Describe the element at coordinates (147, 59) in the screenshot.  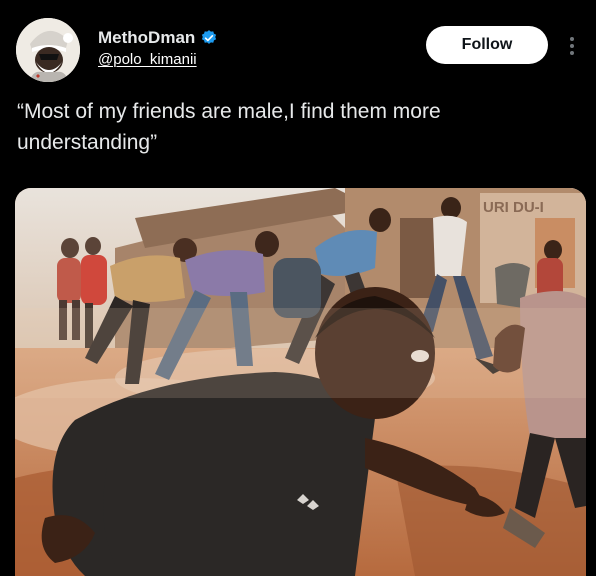
I see `user-handle: @polo_kimanii` at that location.